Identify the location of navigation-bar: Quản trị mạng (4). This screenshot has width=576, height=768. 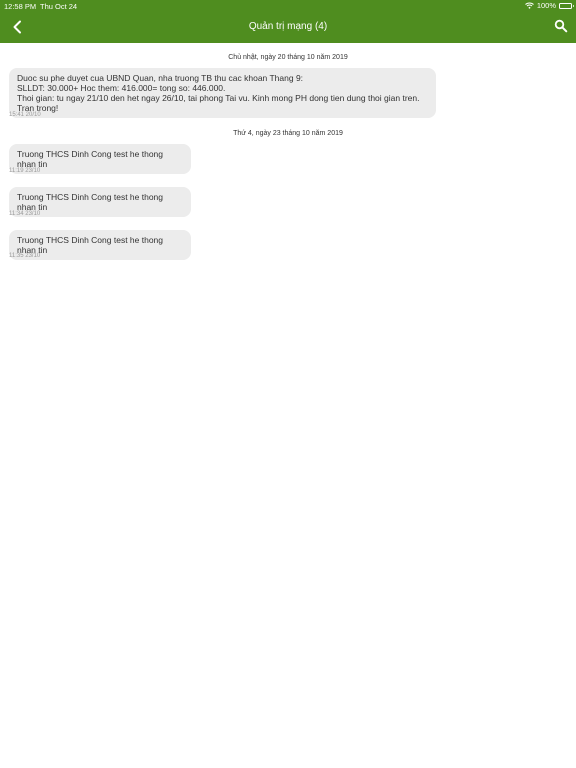
(288, 27).